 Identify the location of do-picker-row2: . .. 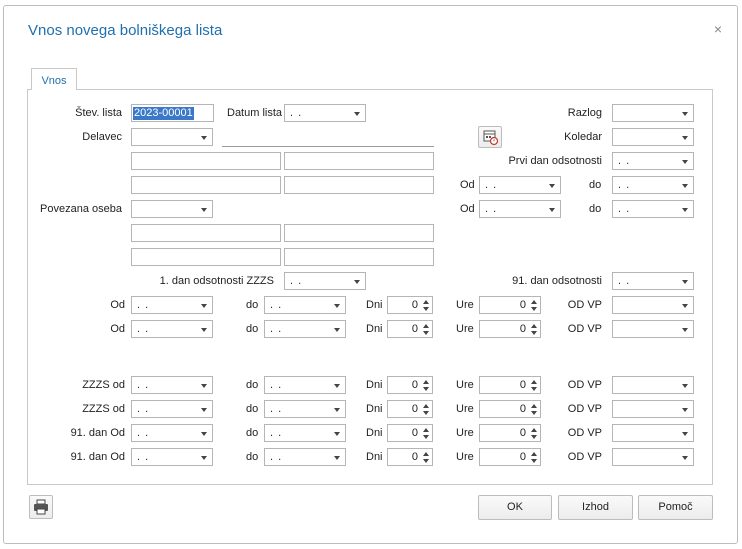
(305, 329).